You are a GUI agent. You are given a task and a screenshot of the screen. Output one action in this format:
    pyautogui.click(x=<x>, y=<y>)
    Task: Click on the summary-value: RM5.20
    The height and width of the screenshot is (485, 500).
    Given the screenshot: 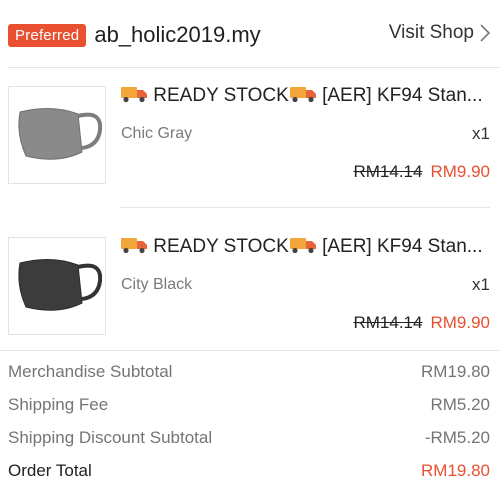 What is the action you would take?
    pyautogui.click(x=460, y=404)
    